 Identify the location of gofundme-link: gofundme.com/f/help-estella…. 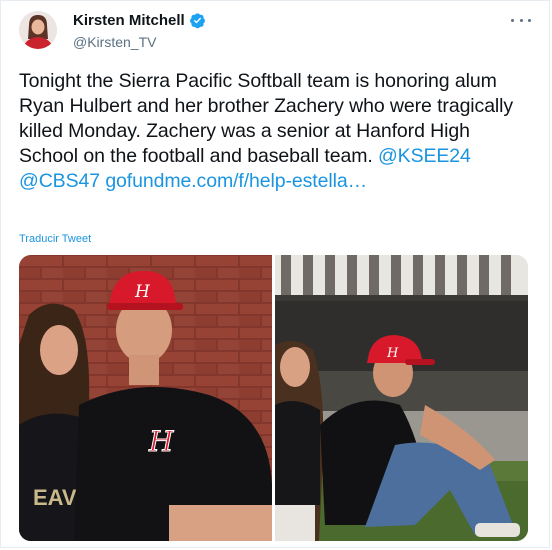
(236, 181).